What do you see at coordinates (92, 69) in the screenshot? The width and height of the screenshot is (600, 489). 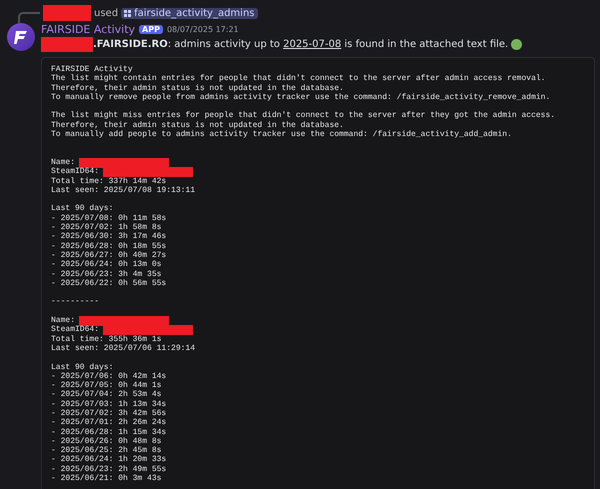 I see `file-line: FAIRSIDE Activity` at bounding box center [92, 69].